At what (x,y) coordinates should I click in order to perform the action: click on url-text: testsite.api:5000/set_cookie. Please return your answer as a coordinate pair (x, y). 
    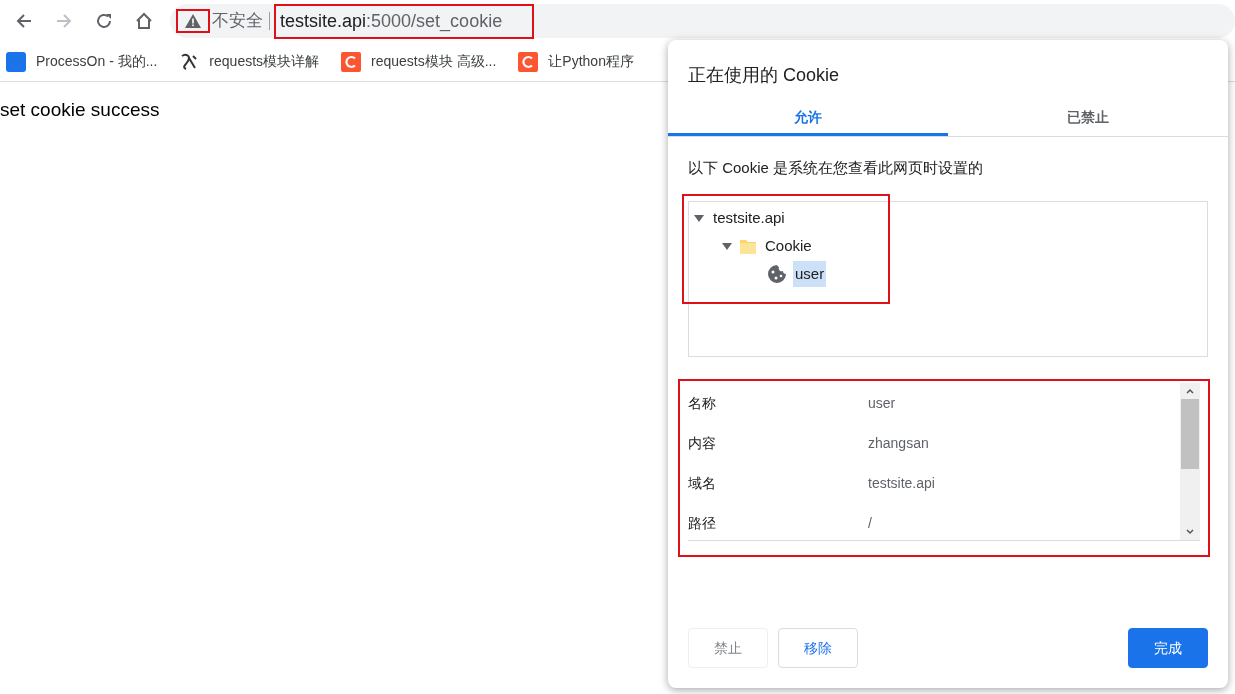
    Looking at the image, I should click on (404, 21).